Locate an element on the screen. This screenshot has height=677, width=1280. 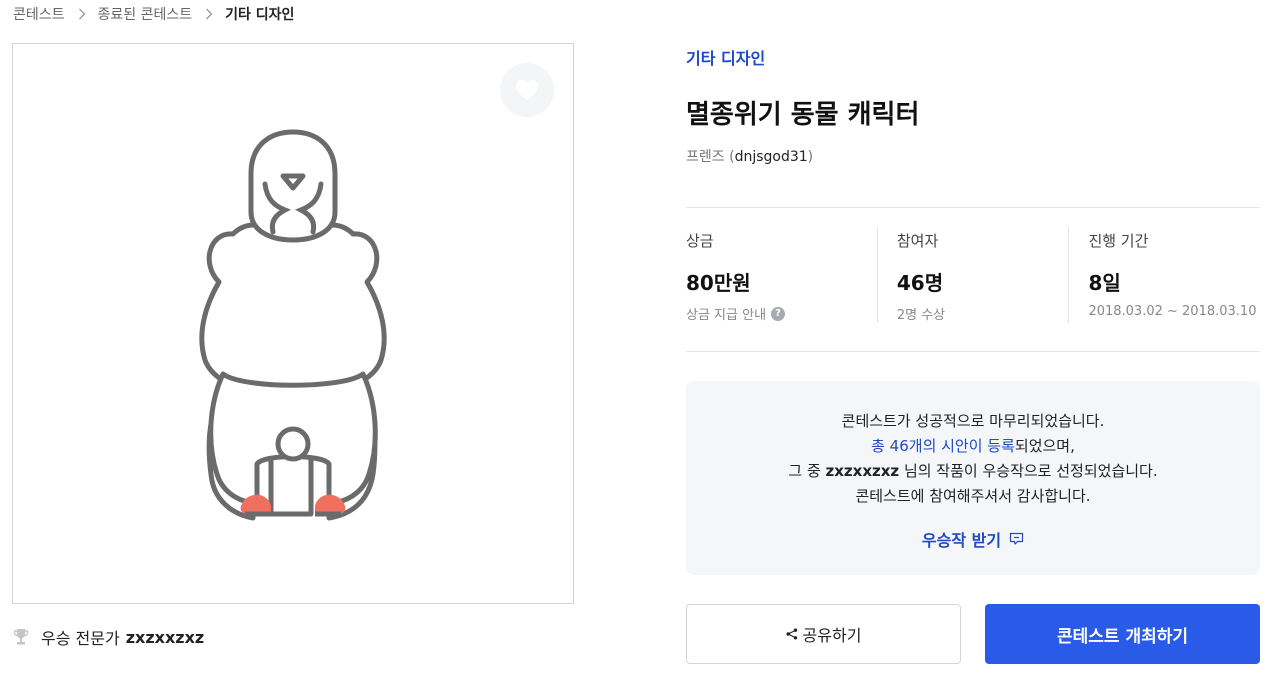
contest-host: 프렌즈 (dnjsgod31) is located at coordinates (749, 156).